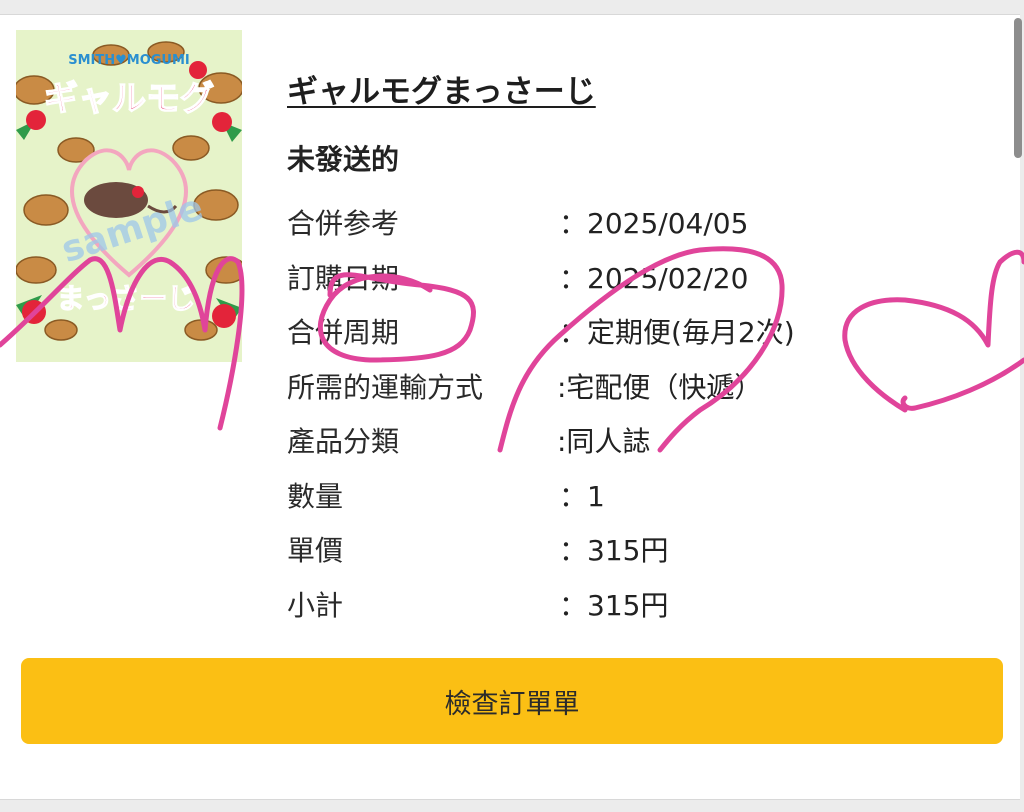 The image size is (1024, 812). Describe the element at coordinates (126, 298) in the screenshot. I see `thumbnail-title-bottom: まっさーじ` at that location.